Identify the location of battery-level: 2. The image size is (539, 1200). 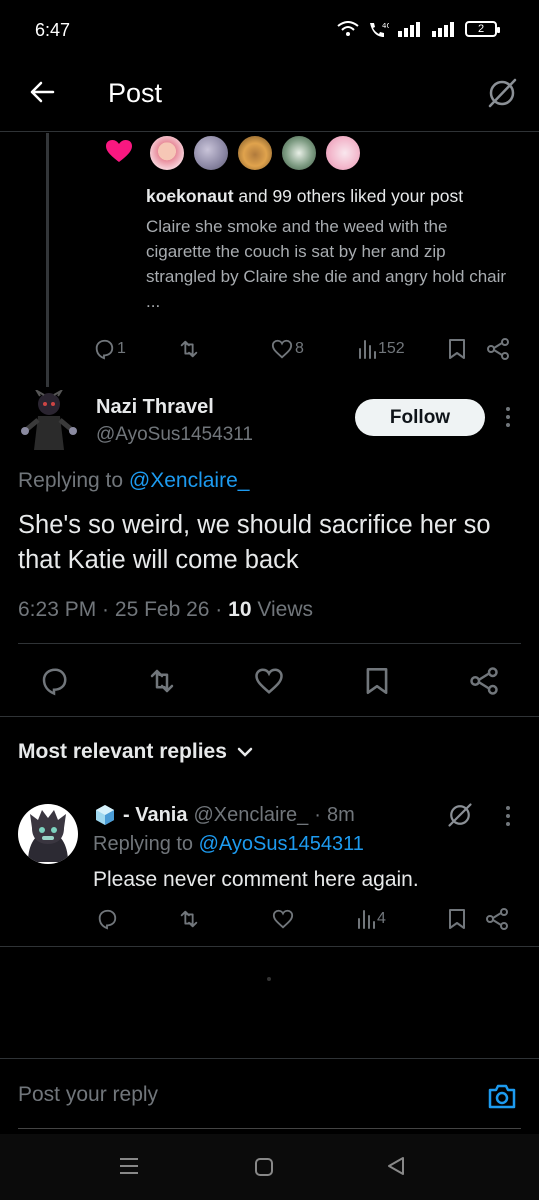
(481, 29).